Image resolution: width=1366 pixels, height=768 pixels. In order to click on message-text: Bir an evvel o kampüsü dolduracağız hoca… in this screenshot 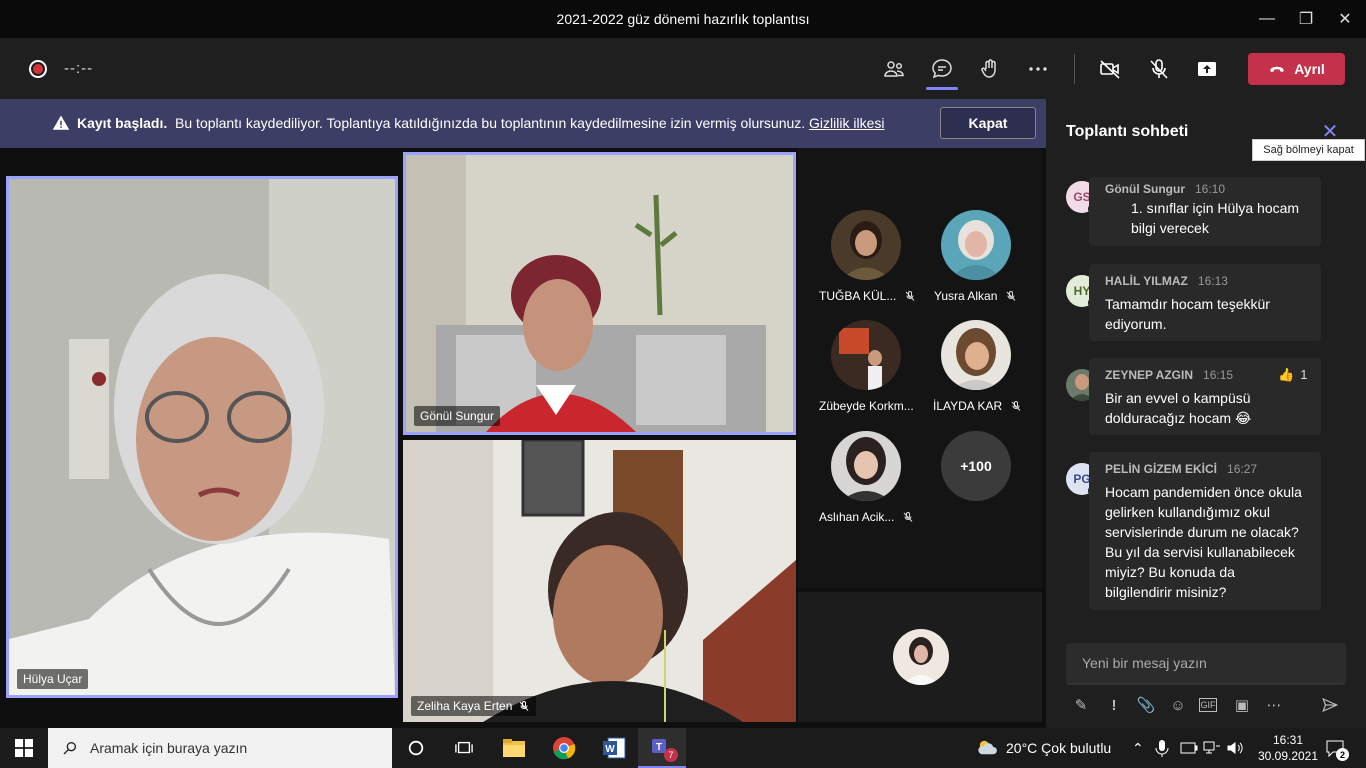, I will do `click(1178, 408)`.